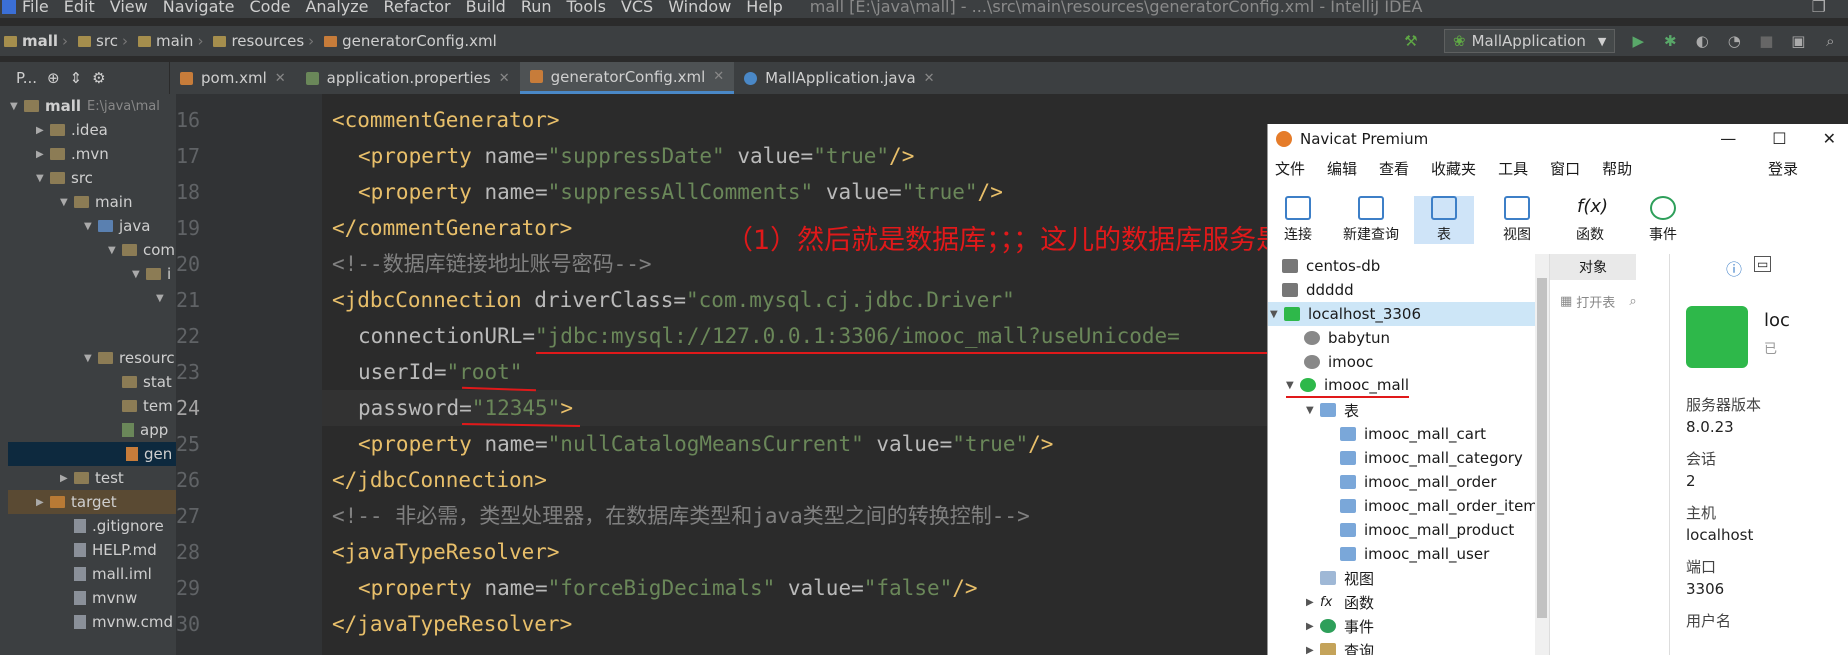 This screenshot has width=1848, height=655. What do you see at coordinates (92, 478) in the screenshot?
I see `tree-item-test: ▶ test` at bounding box center [92, 478].